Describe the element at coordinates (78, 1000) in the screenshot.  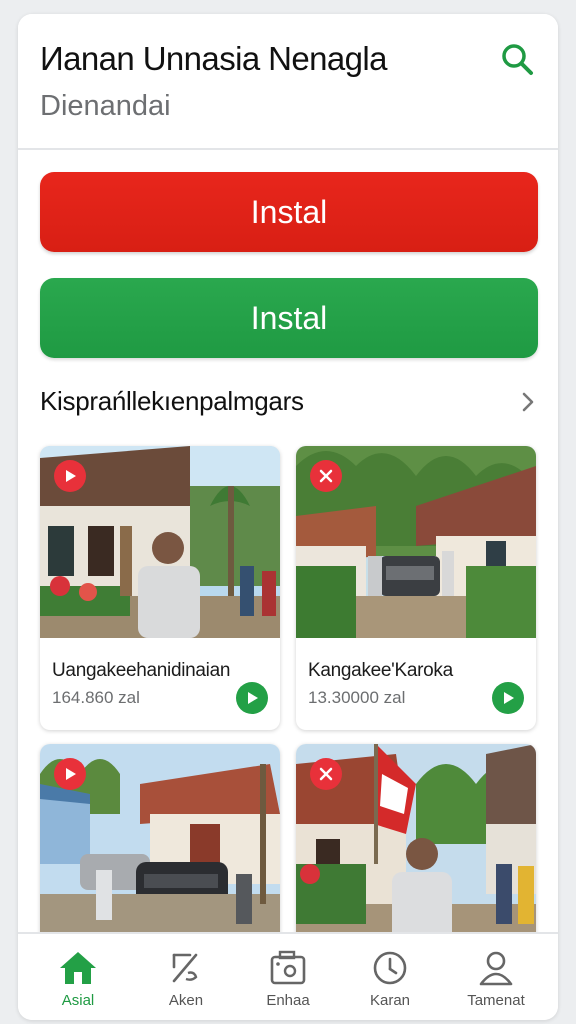
I see `nav-label: Asial` at that location.